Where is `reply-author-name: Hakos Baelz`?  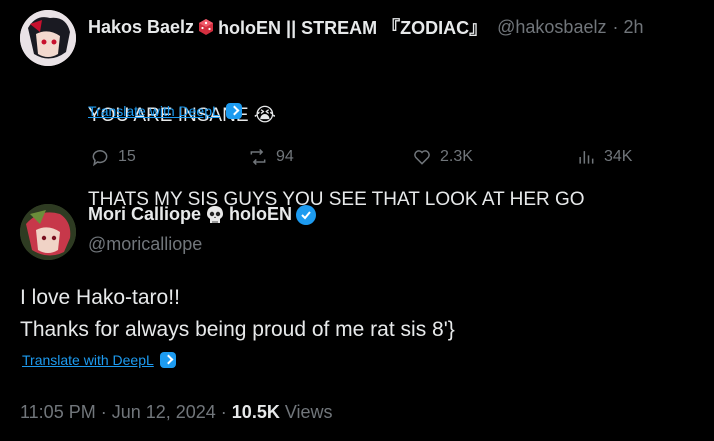
reply-author-name: Hakos Baelz is located at coordinates (141, 27).